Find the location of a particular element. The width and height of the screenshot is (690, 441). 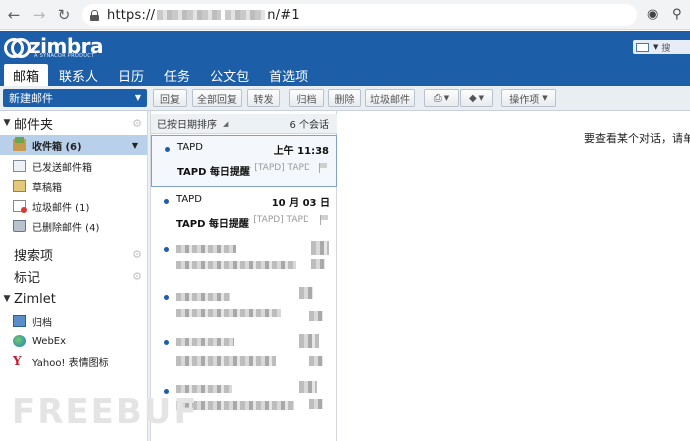

list-item: TAPD 10 月 03 日 TAPD 每日提醒 – [TAPD] TAPD is located at coordinates (244, 214).